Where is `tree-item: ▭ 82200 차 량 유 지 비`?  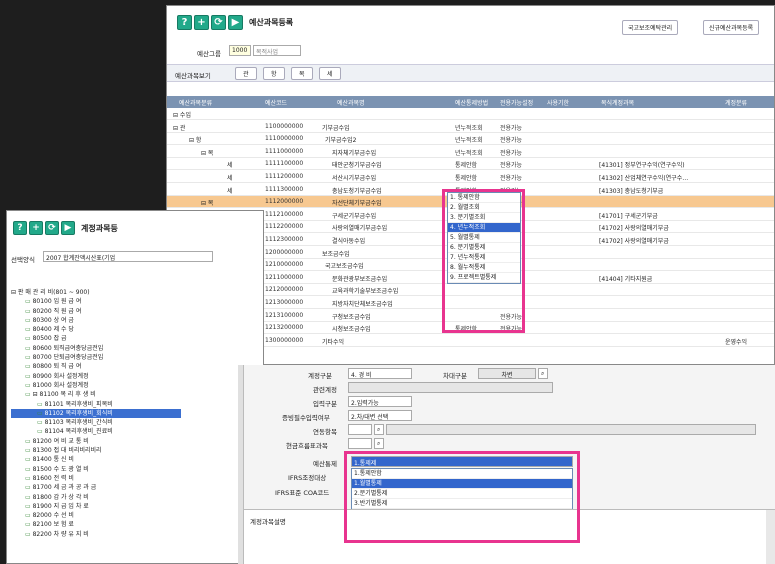
tree-item: ▭ 82200 차 량 유 지 비 is located at coordinates (96, 534).